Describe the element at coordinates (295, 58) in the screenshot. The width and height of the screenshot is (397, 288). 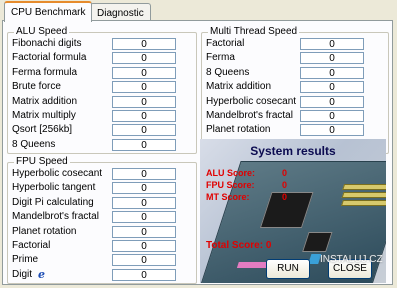
I see `mt-row: Ferma 0` at that location.